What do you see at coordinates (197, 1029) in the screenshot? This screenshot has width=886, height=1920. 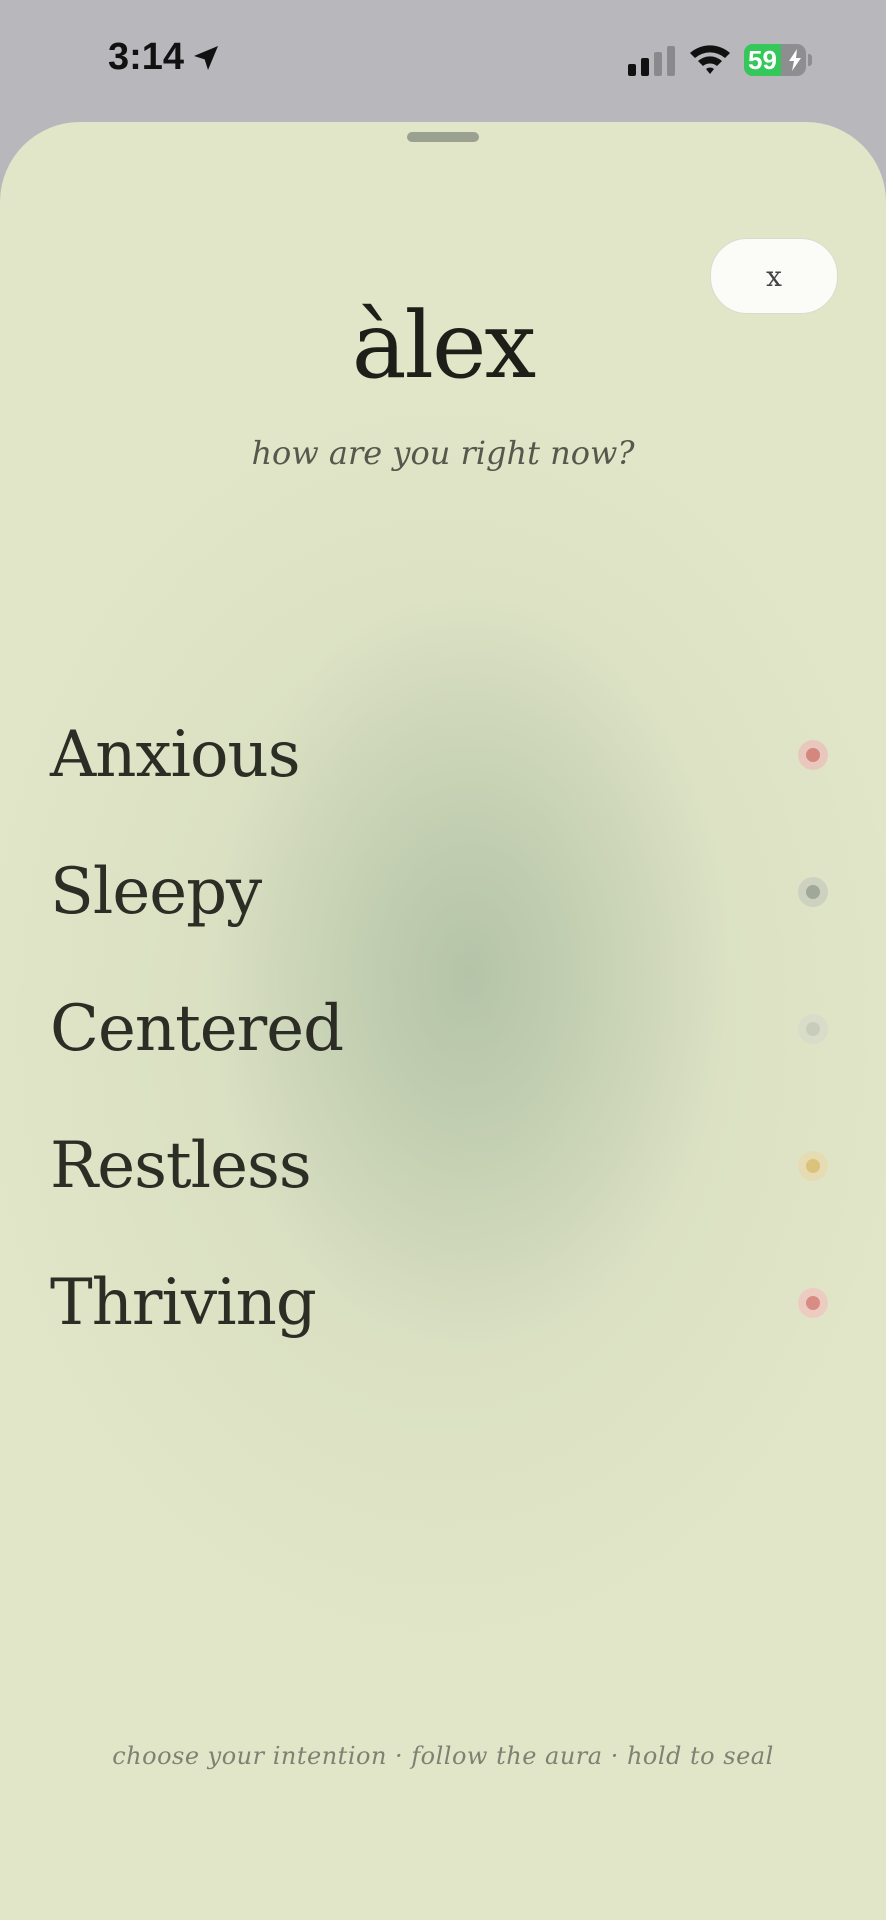 I see `mood-label: Centered` at bounding box center [197, 1029].